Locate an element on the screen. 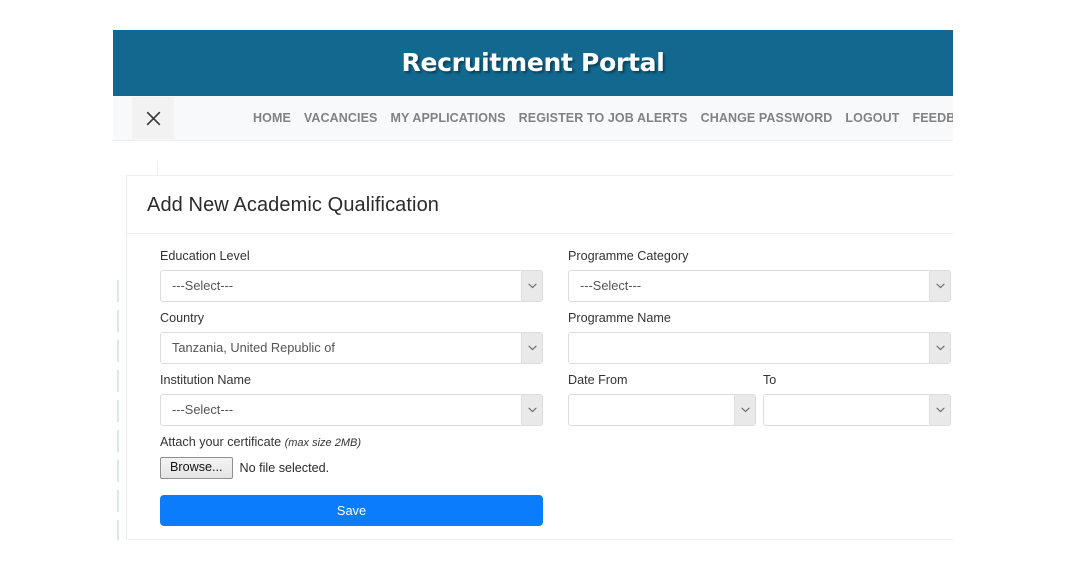 Image resolution: width=1080 pixels, height=581 pixels. date-from-label: Date From is located at coordinates (598, 380).